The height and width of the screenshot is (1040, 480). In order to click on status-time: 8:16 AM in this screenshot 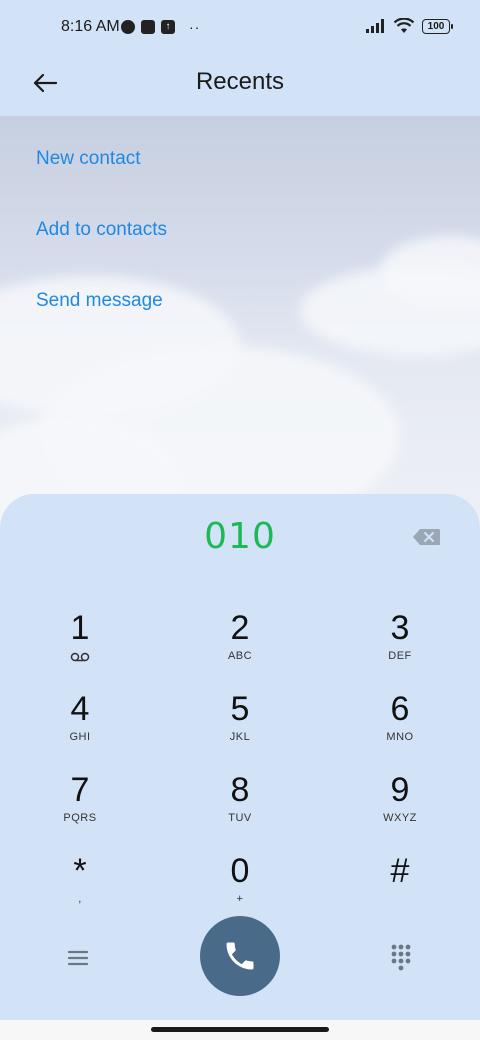, I will do `click(90, 26)`.